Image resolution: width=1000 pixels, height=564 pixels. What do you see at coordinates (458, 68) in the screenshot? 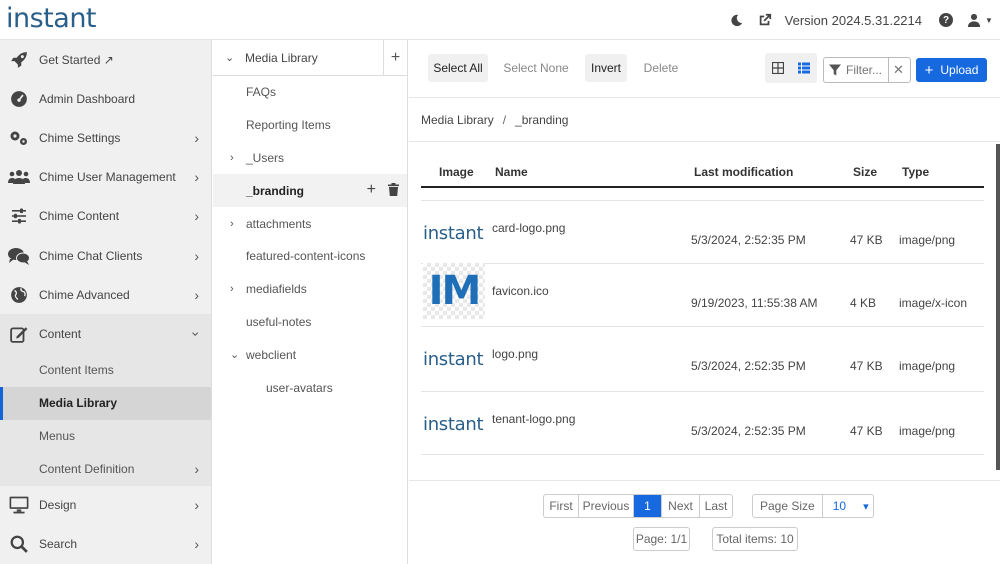
I see `select-all-button: Select All` at bounding box center [458, 68].